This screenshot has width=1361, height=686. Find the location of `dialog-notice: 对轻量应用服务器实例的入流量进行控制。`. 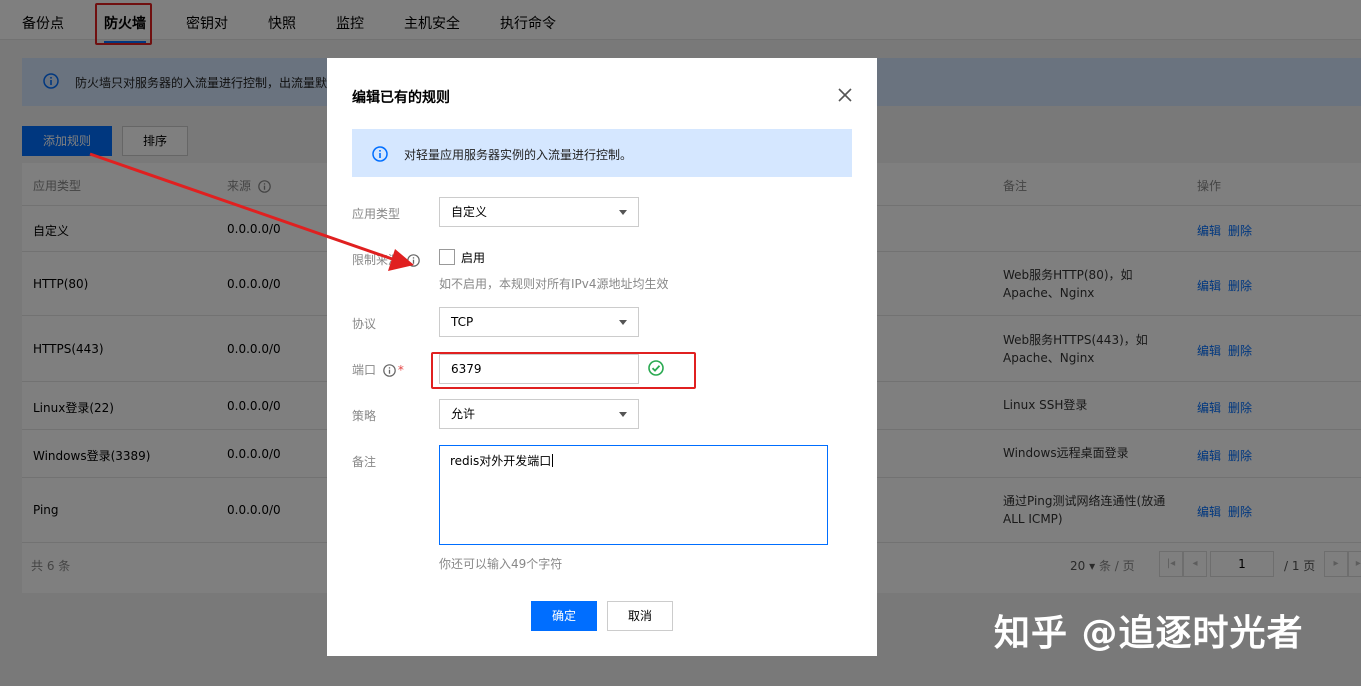

dialog-notice: 对轻量应用服务器实例的入流量进行控制。 is located at coordinates (602, 153).